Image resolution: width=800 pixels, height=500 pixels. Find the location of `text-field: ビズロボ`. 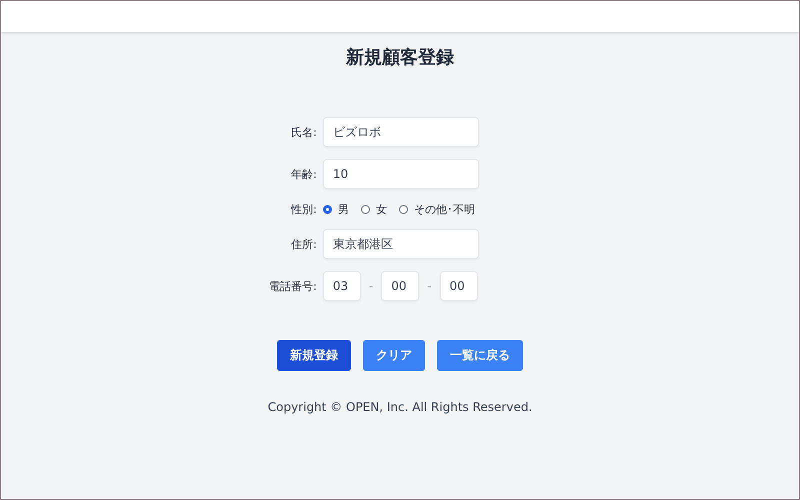

text-field: ビズロボ is located at coordinates (400, 132).